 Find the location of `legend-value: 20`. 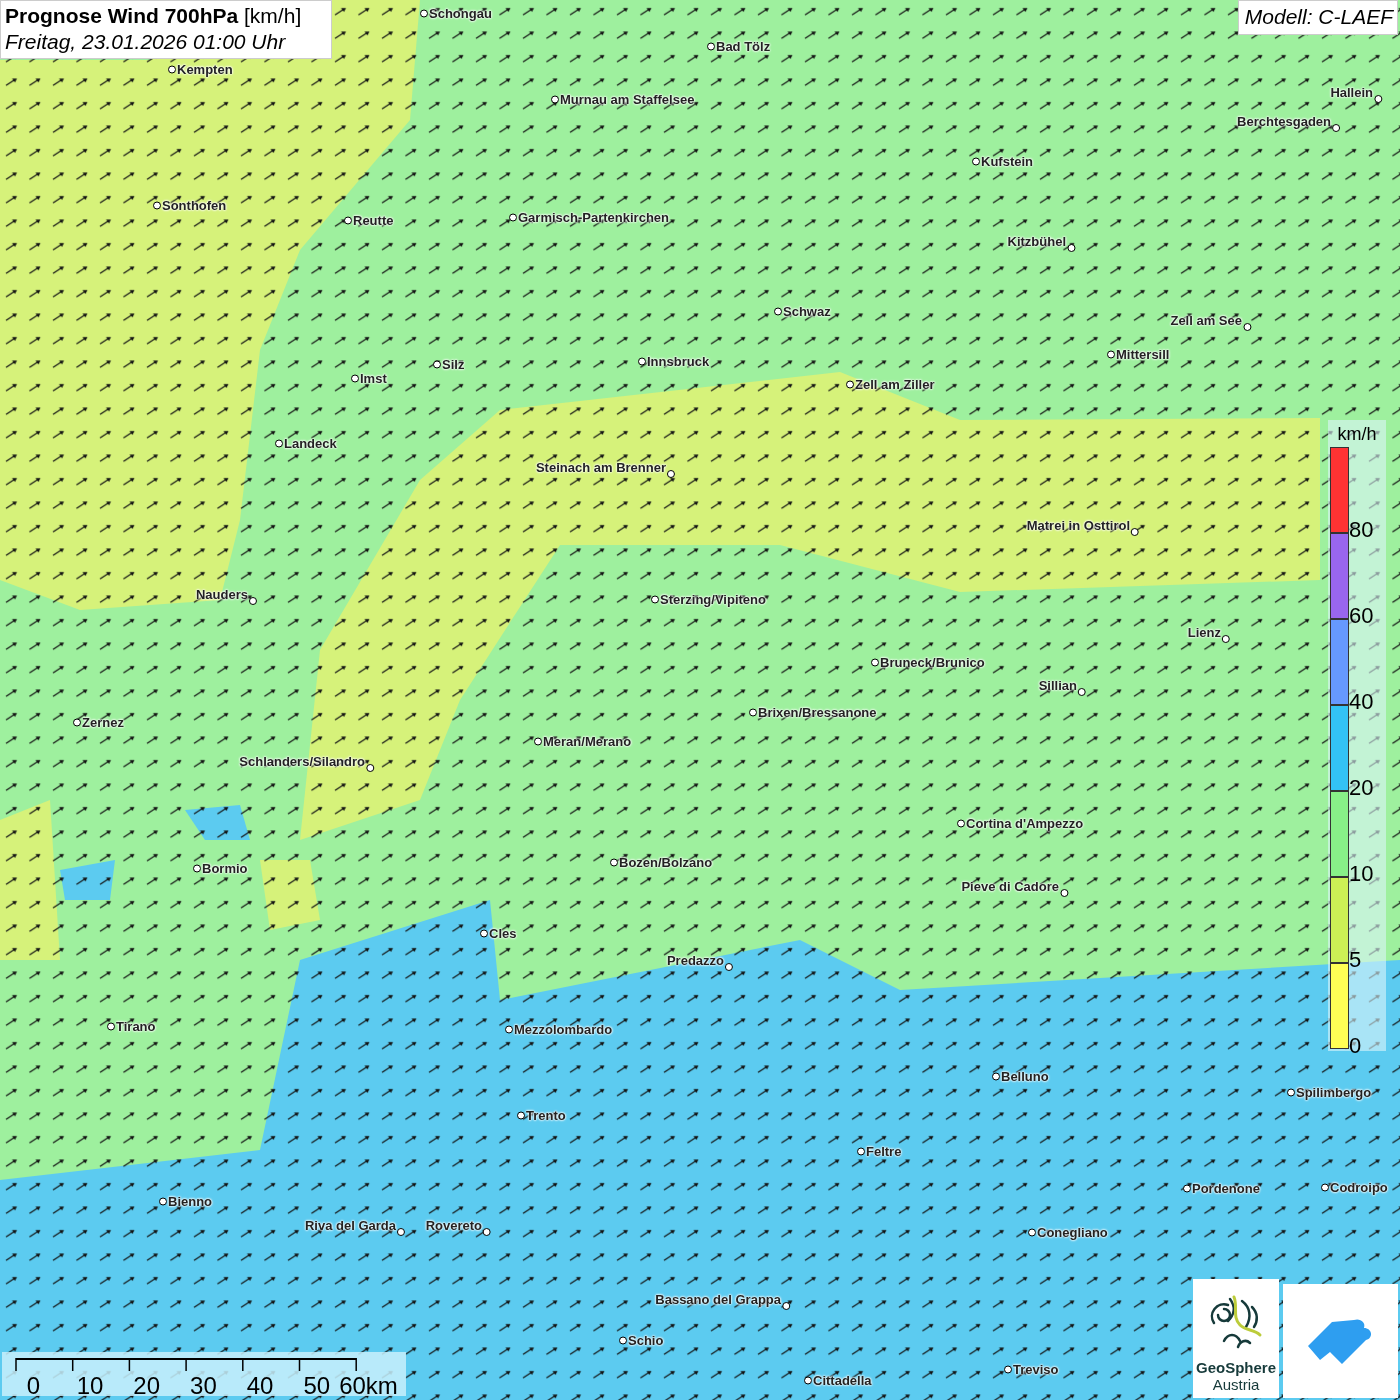

legend-value: 20 is located at coordinates (1361, 788).